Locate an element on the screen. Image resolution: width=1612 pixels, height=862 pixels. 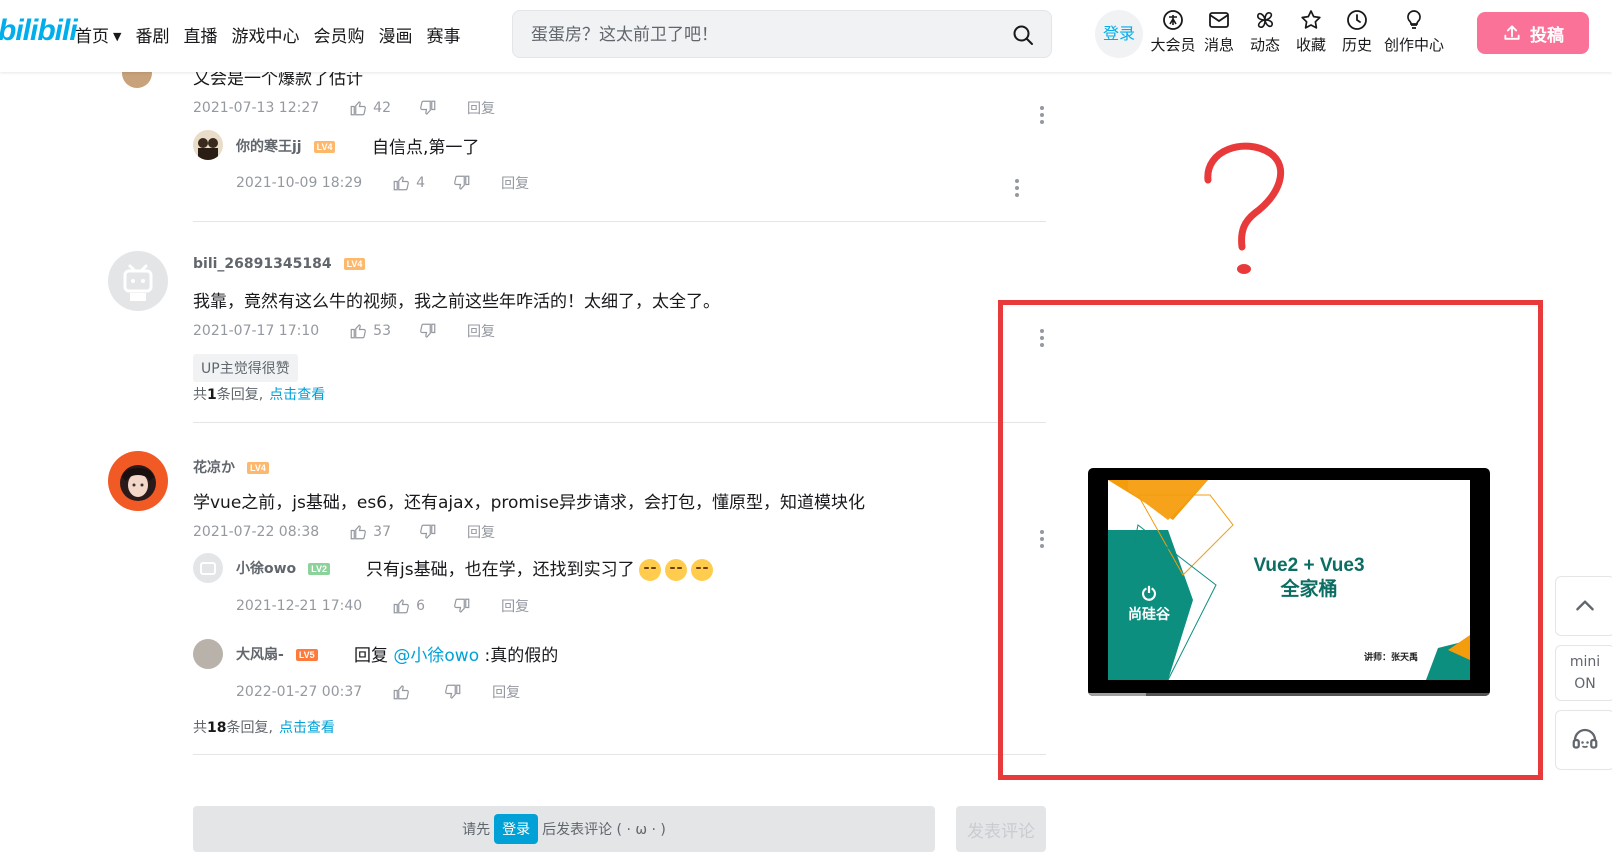
back-to-top-button is located at coordinates (1583, 606).